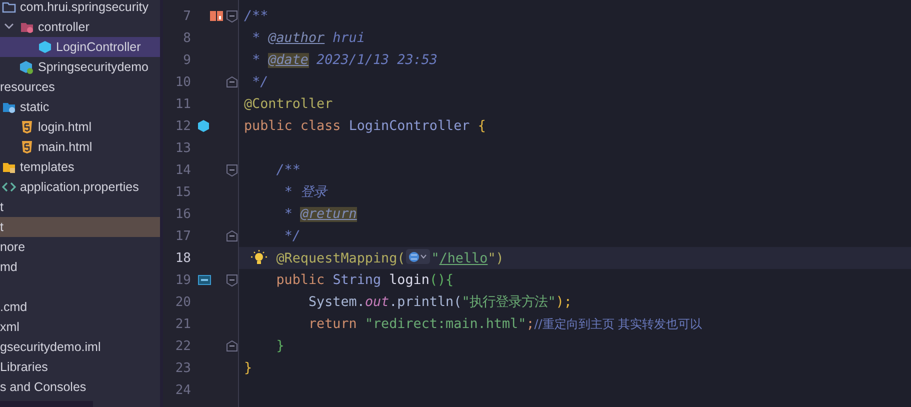 Image resolution: width=911 pixels, height=407 pixels. Describe the element at coordinates (182, 258) in the screenshot. I see `line-number: 18` at that location.